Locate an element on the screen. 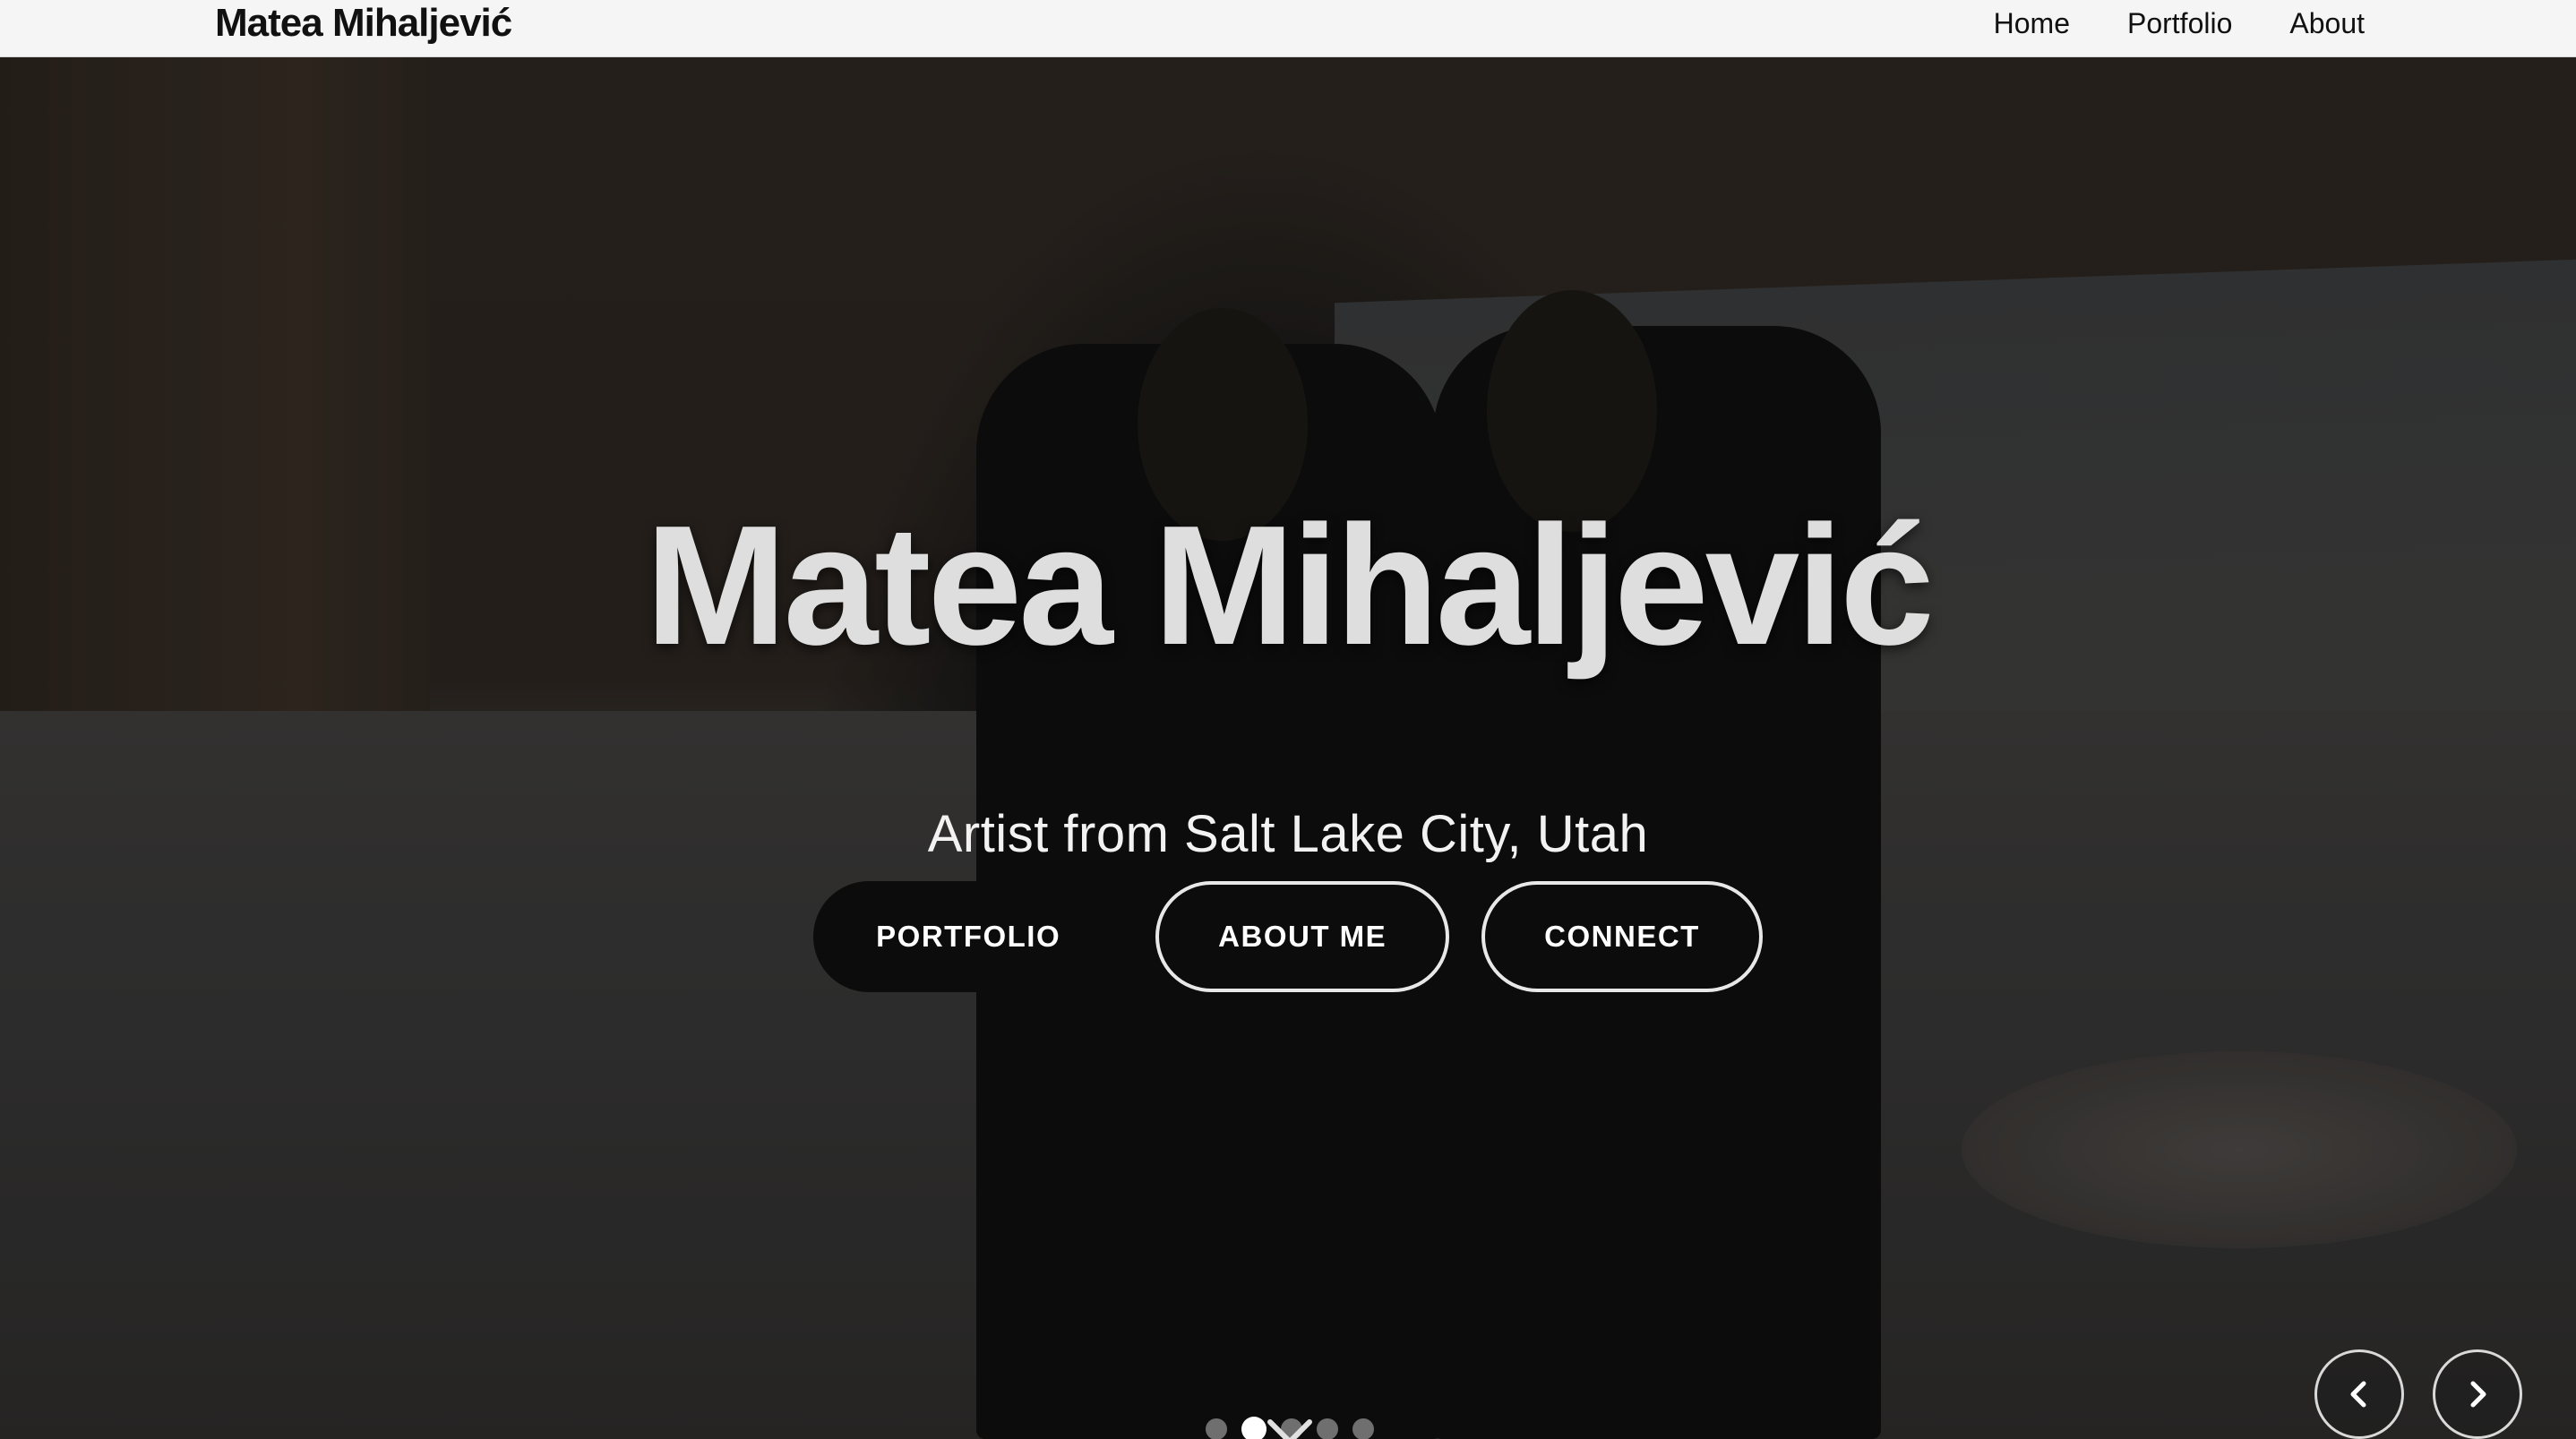 Image resolution: width=2576 pixels, height=1439 pixels. nav-links: Home Portfolio About is located at coordinates (2179, 23).